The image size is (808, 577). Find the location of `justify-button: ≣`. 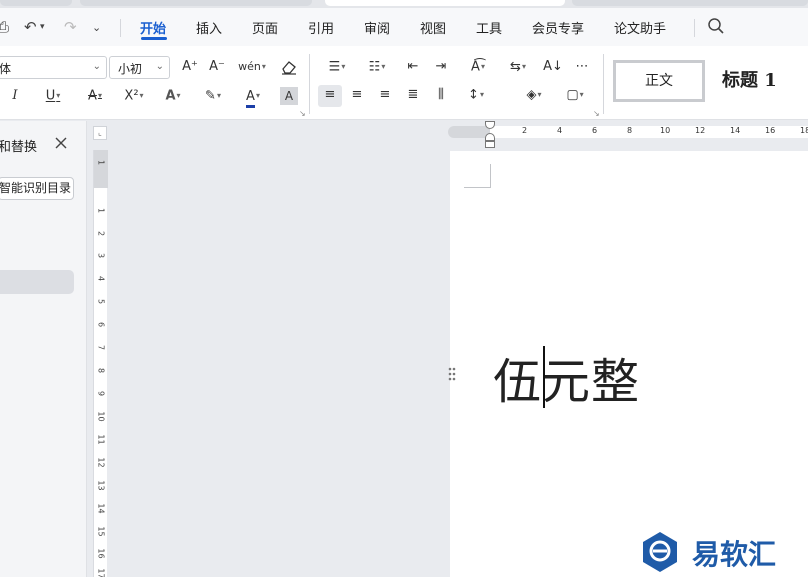

justify-button: ≣ is located at coordinates (413, 96).